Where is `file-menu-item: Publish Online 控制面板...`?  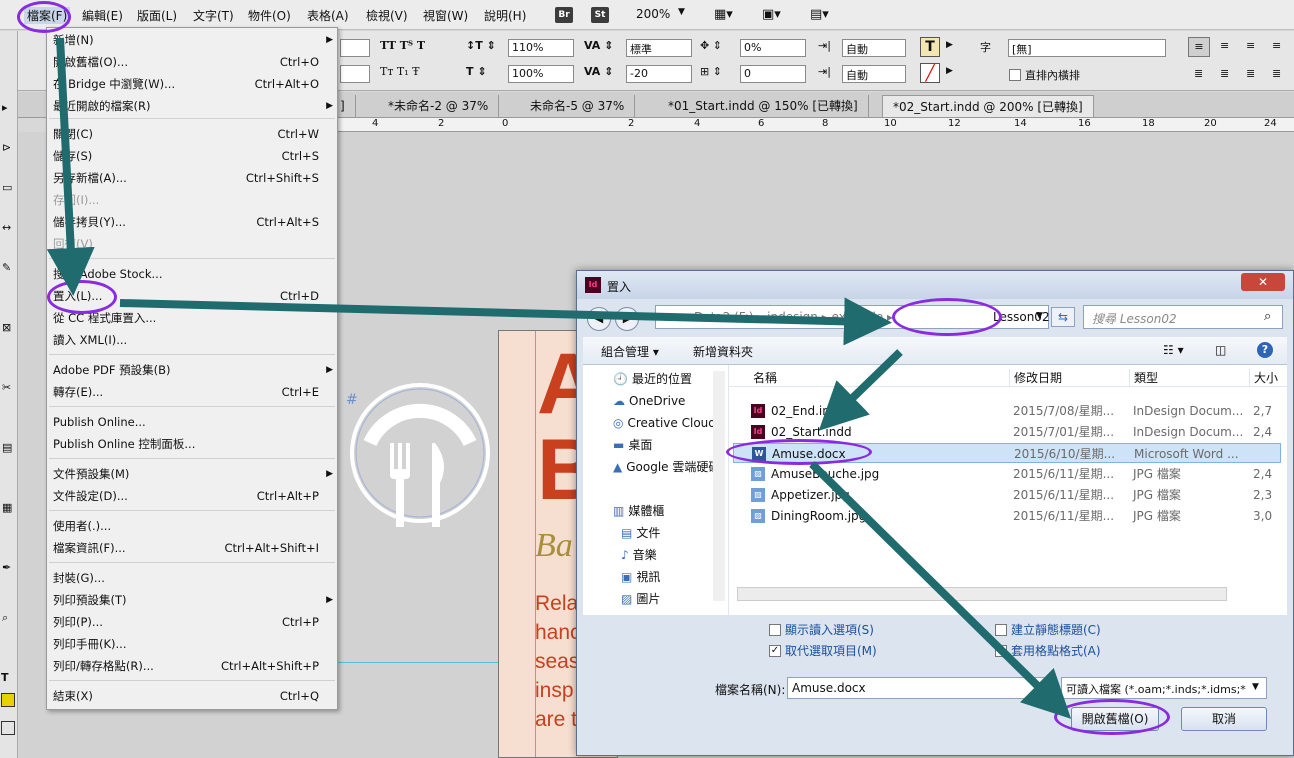 file-menu-item: Publish Online 控制面板... is located at coordinates (192, 444).